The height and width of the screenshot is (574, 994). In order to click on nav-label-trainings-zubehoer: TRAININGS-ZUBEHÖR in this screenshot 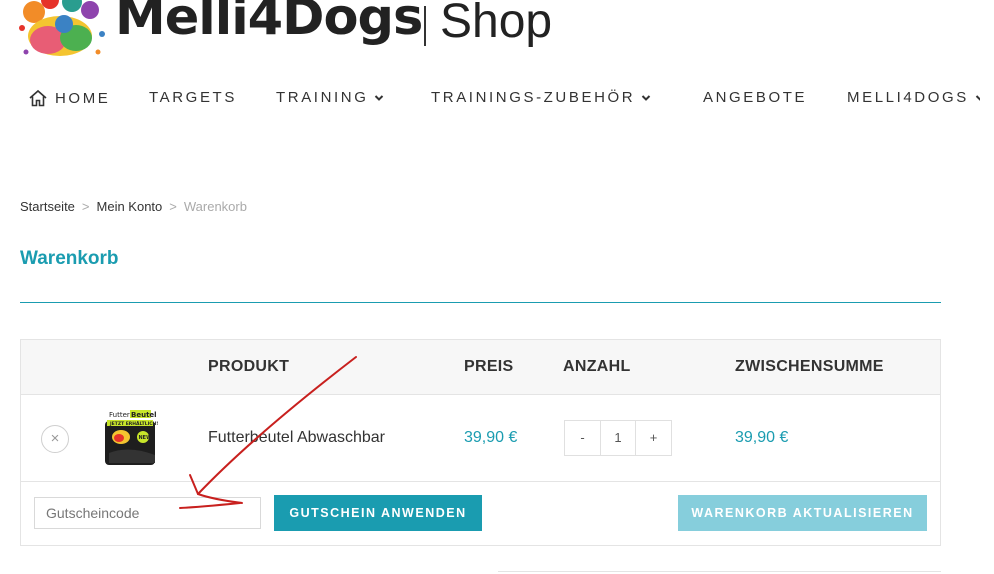, I will do `click(533, 97)`.